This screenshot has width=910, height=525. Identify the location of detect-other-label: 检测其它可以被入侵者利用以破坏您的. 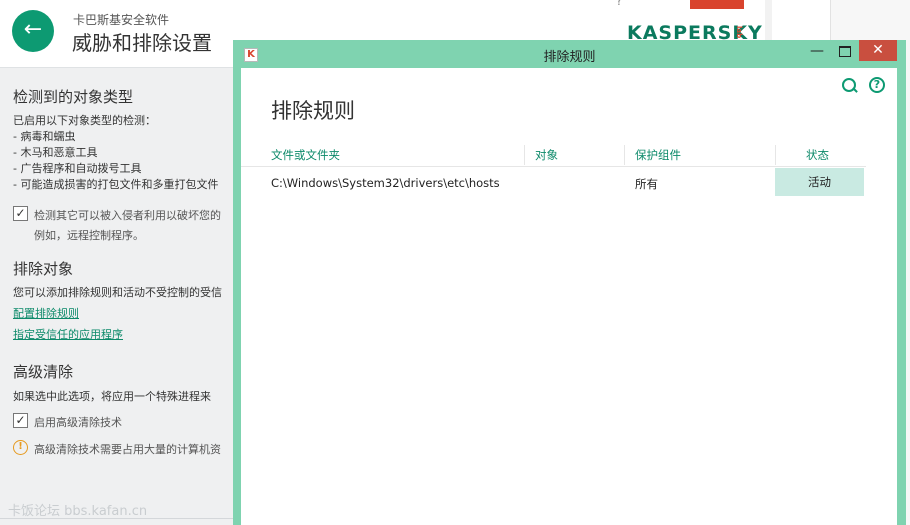
(127, 215).